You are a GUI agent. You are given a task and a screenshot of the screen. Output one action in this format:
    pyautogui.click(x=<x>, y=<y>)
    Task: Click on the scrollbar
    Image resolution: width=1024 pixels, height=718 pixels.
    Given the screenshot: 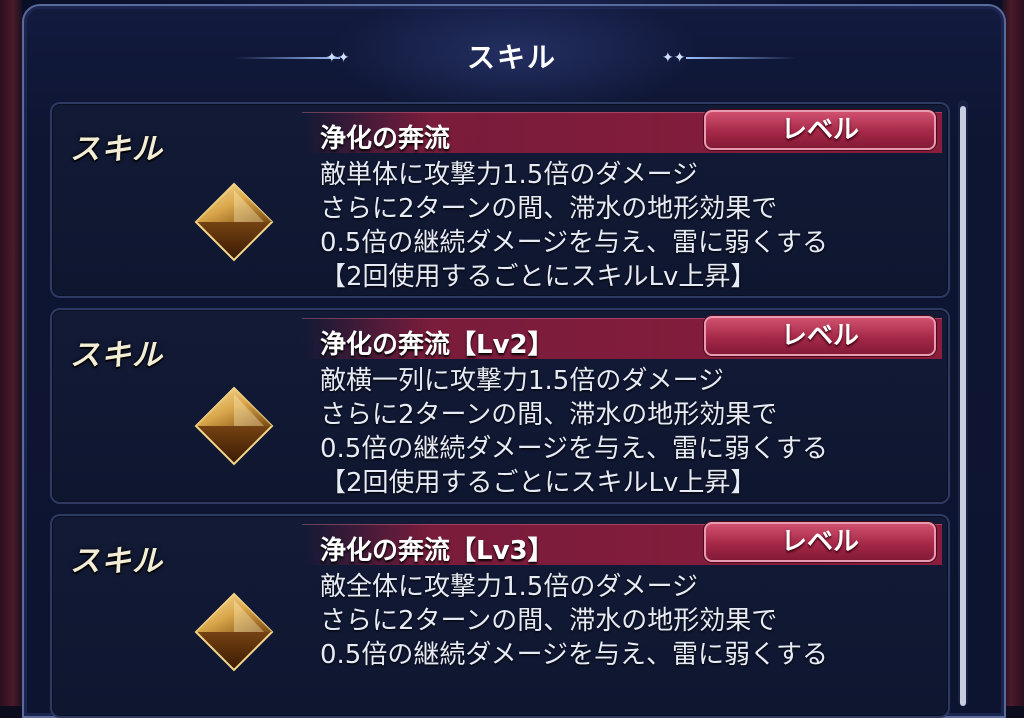 What is the action you would take?
    pyautogui.click(x=963, y=403)
    